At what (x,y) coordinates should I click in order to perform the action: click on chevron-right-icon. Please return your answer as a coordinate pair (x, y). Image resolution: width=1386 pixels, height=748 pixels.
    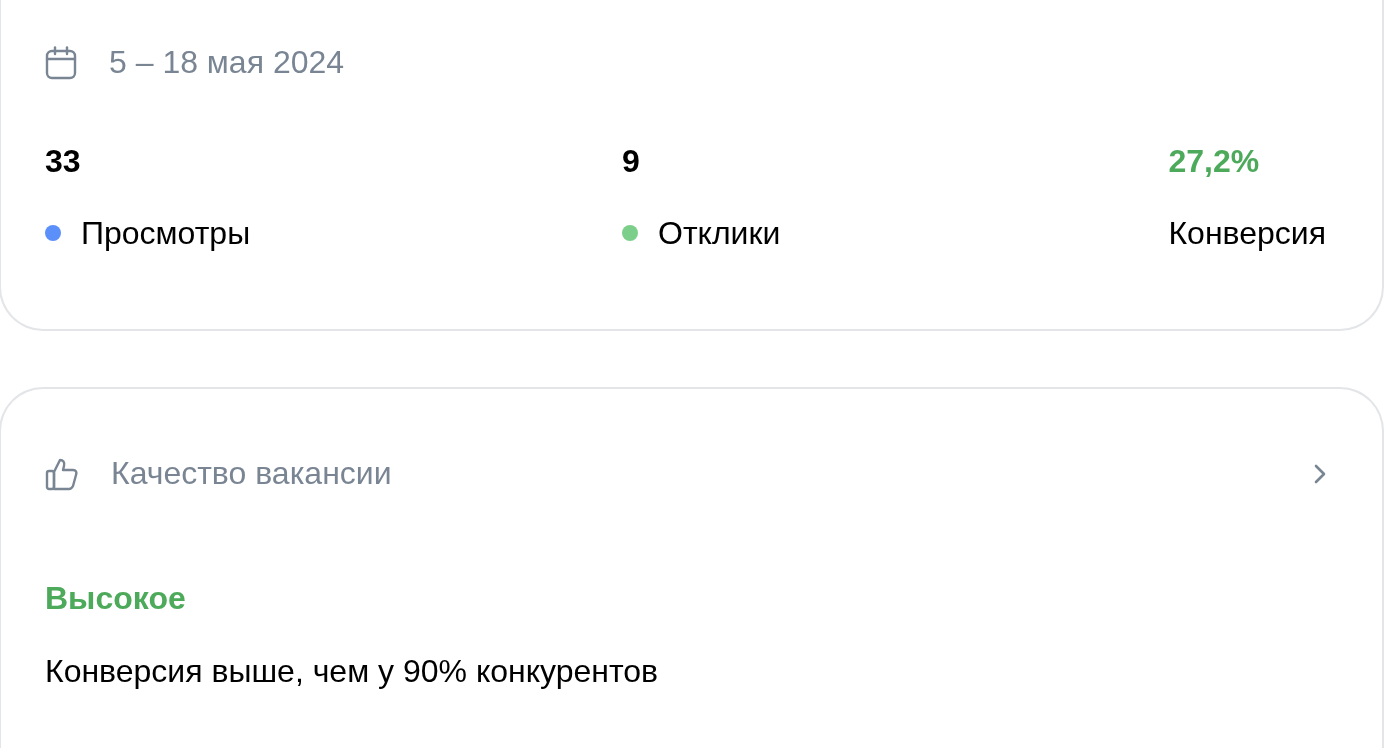
    Looking at the image, I should click on (1320, 473).